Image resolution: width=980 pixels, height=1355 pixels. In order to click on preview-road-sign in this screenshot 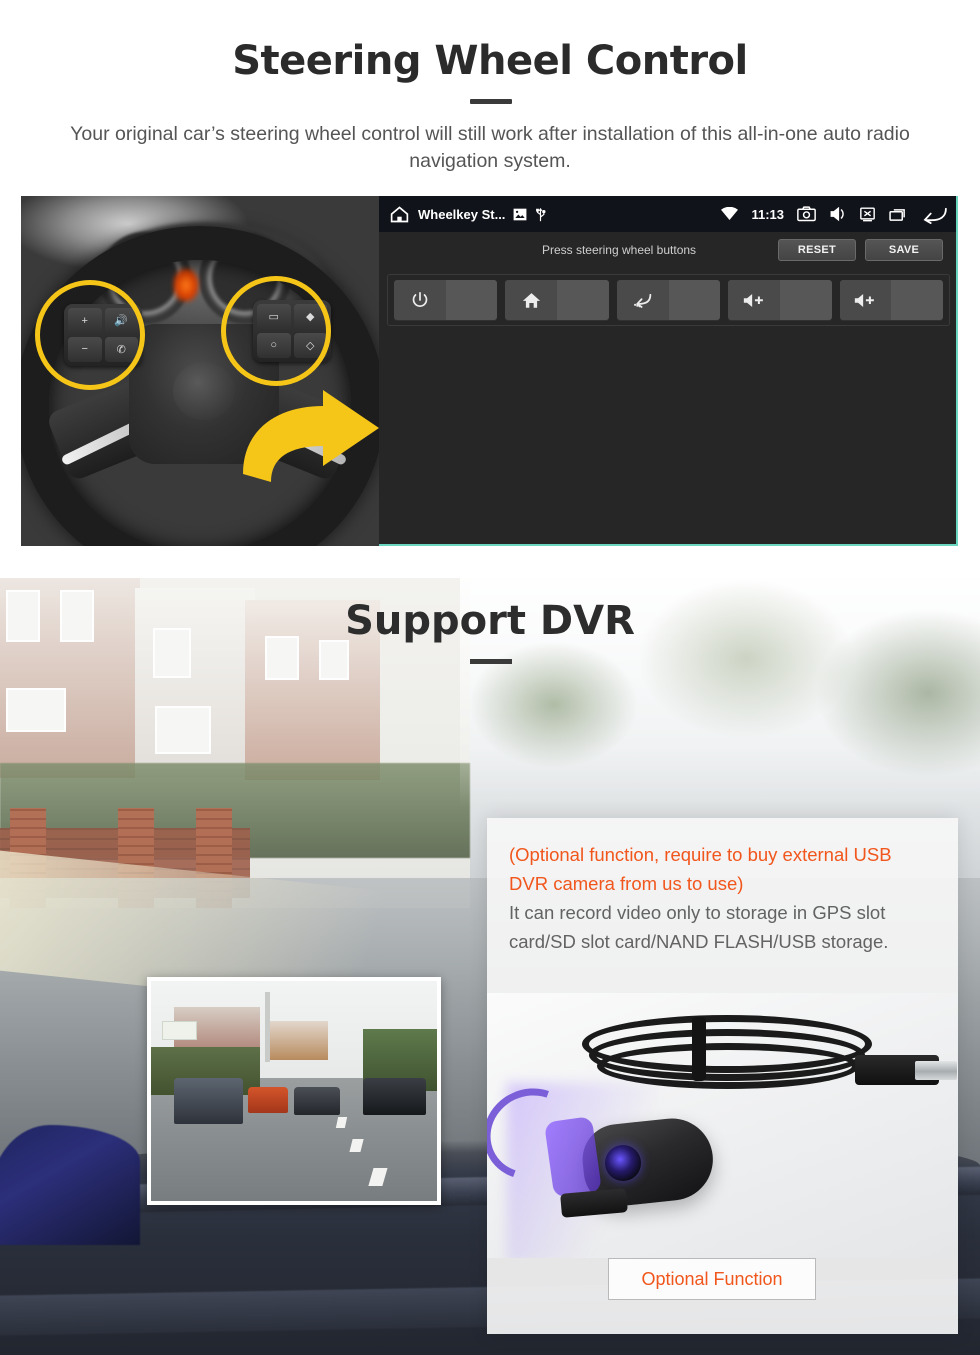, I will do `click(179, 1030)`.